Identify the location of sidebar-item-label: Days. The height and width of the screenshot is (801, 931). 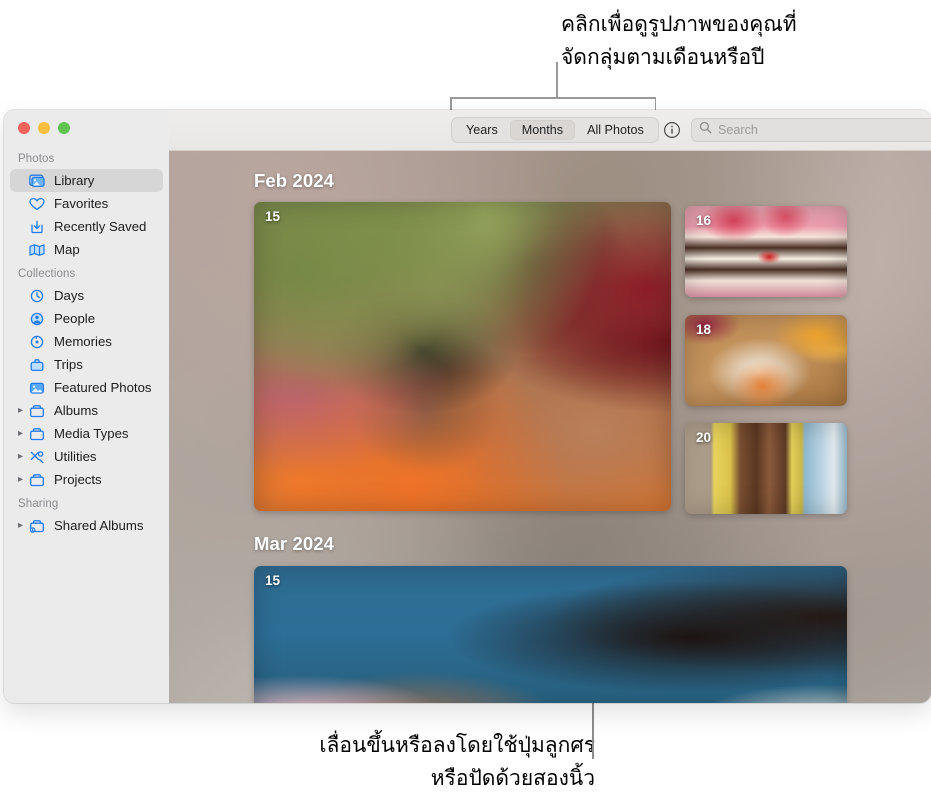
(69, 295).